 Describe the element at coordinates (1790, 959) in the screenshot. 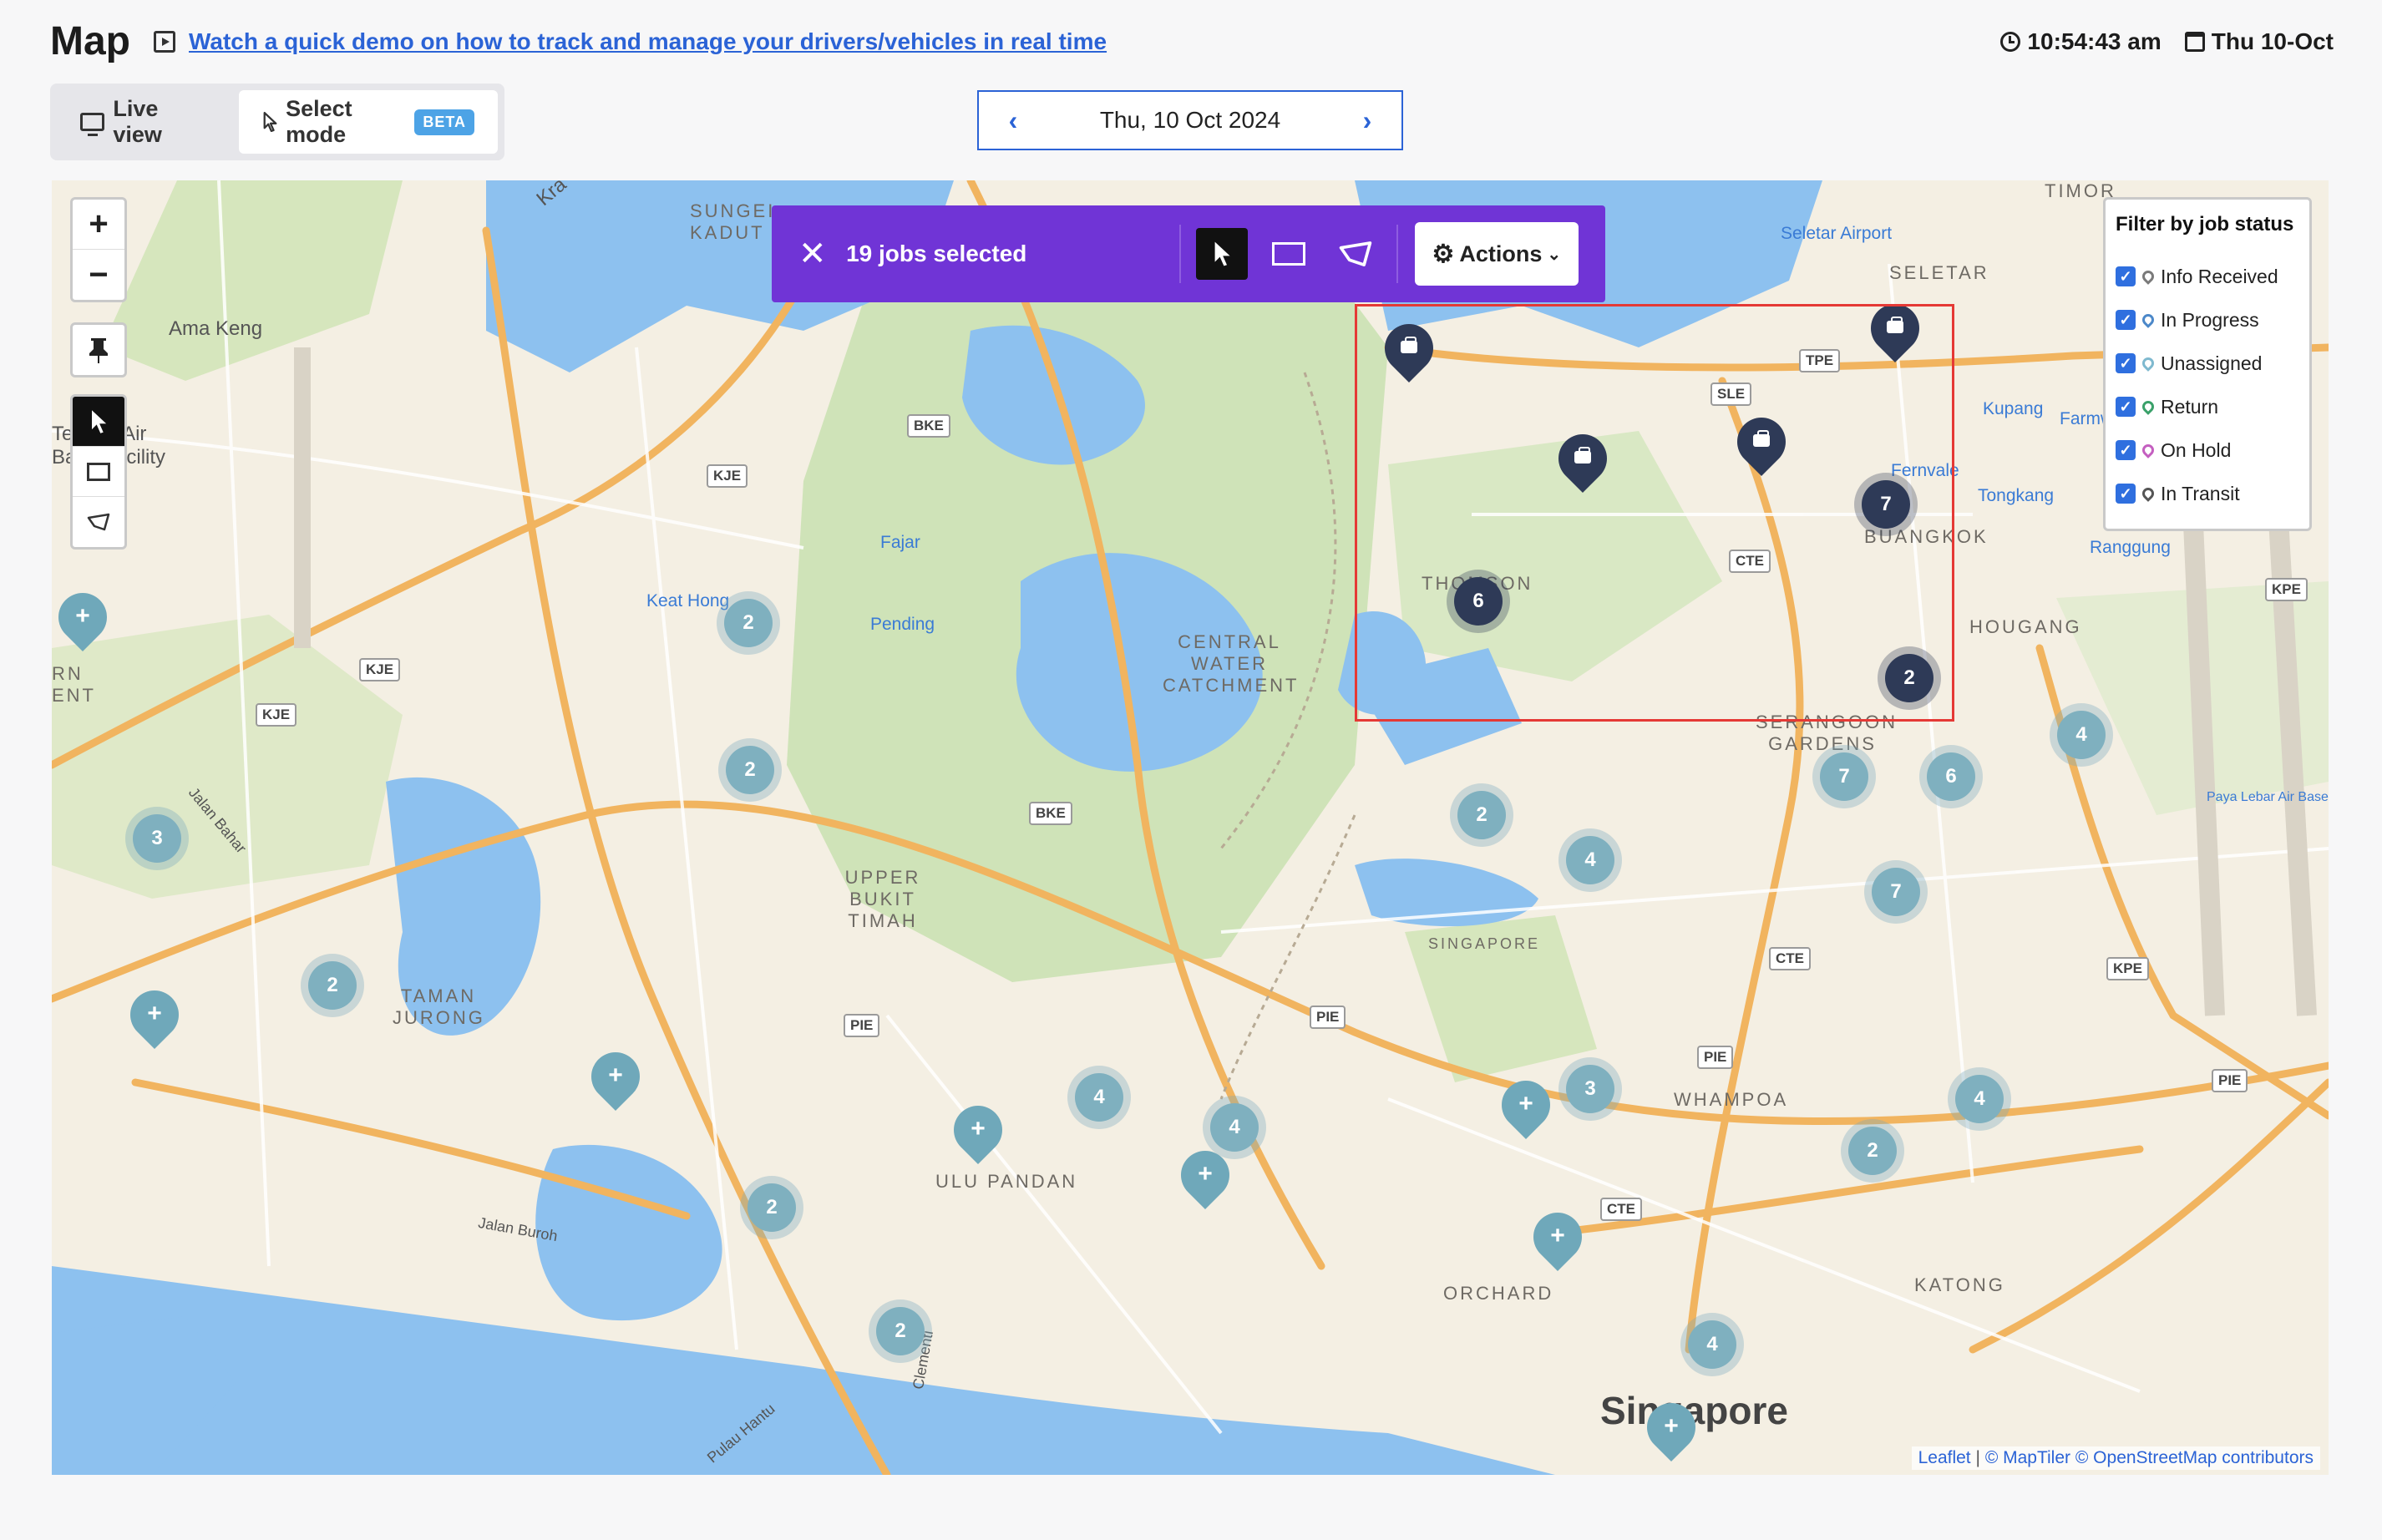

I see `road-shield: CTE` at that location.